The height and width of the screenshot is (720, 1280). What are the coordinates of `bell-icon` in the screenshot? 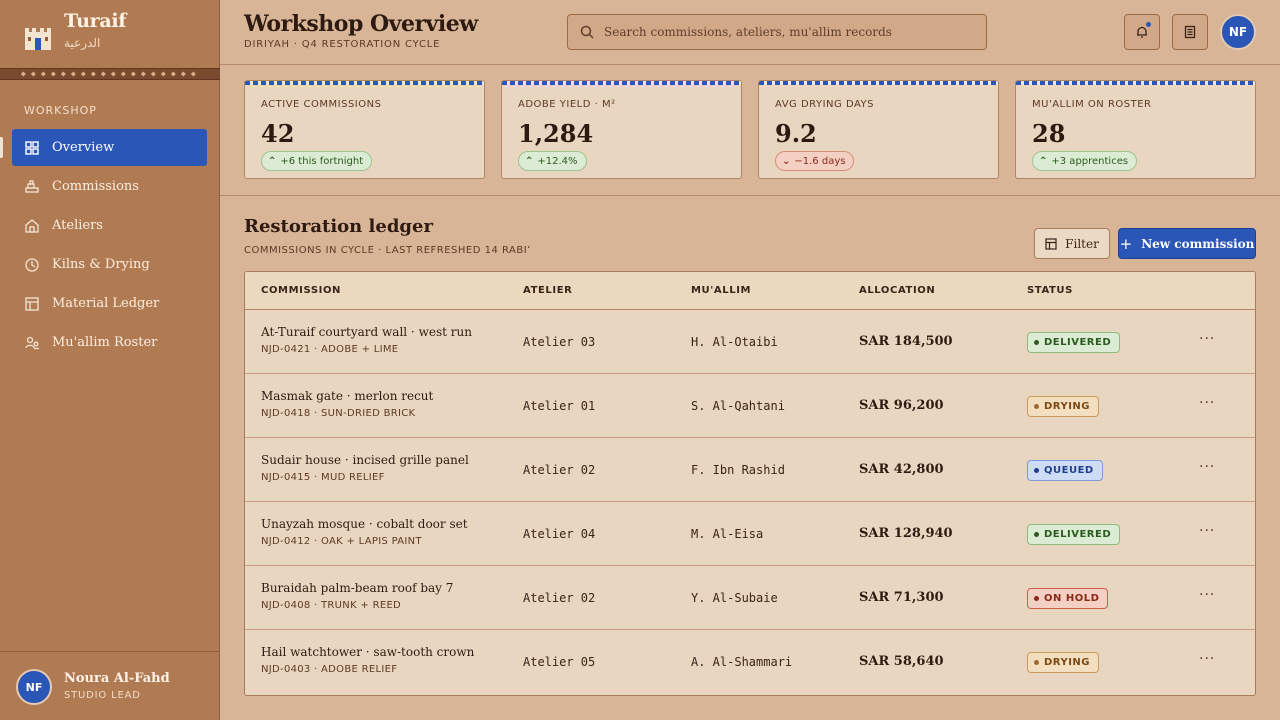 It's located at (1142, 32).